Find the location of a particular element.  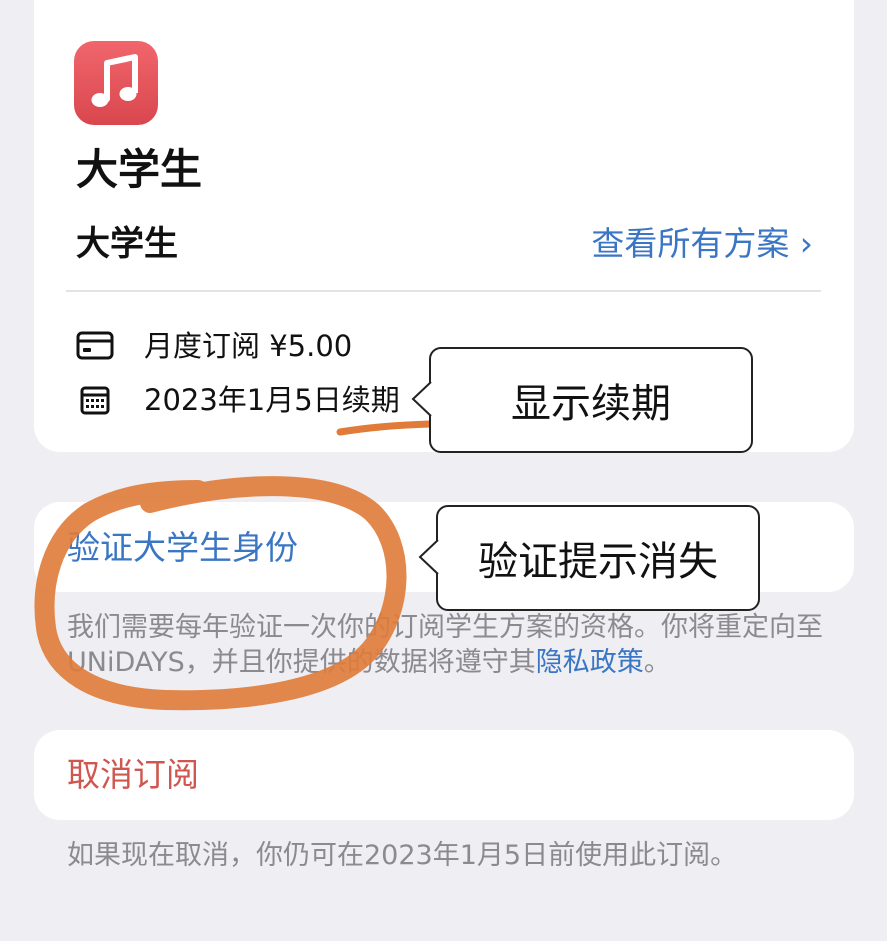

verify-footnote-text: UNiDAYS，并且你提供的数据将遵守其 is located at coordinates (301, 662).